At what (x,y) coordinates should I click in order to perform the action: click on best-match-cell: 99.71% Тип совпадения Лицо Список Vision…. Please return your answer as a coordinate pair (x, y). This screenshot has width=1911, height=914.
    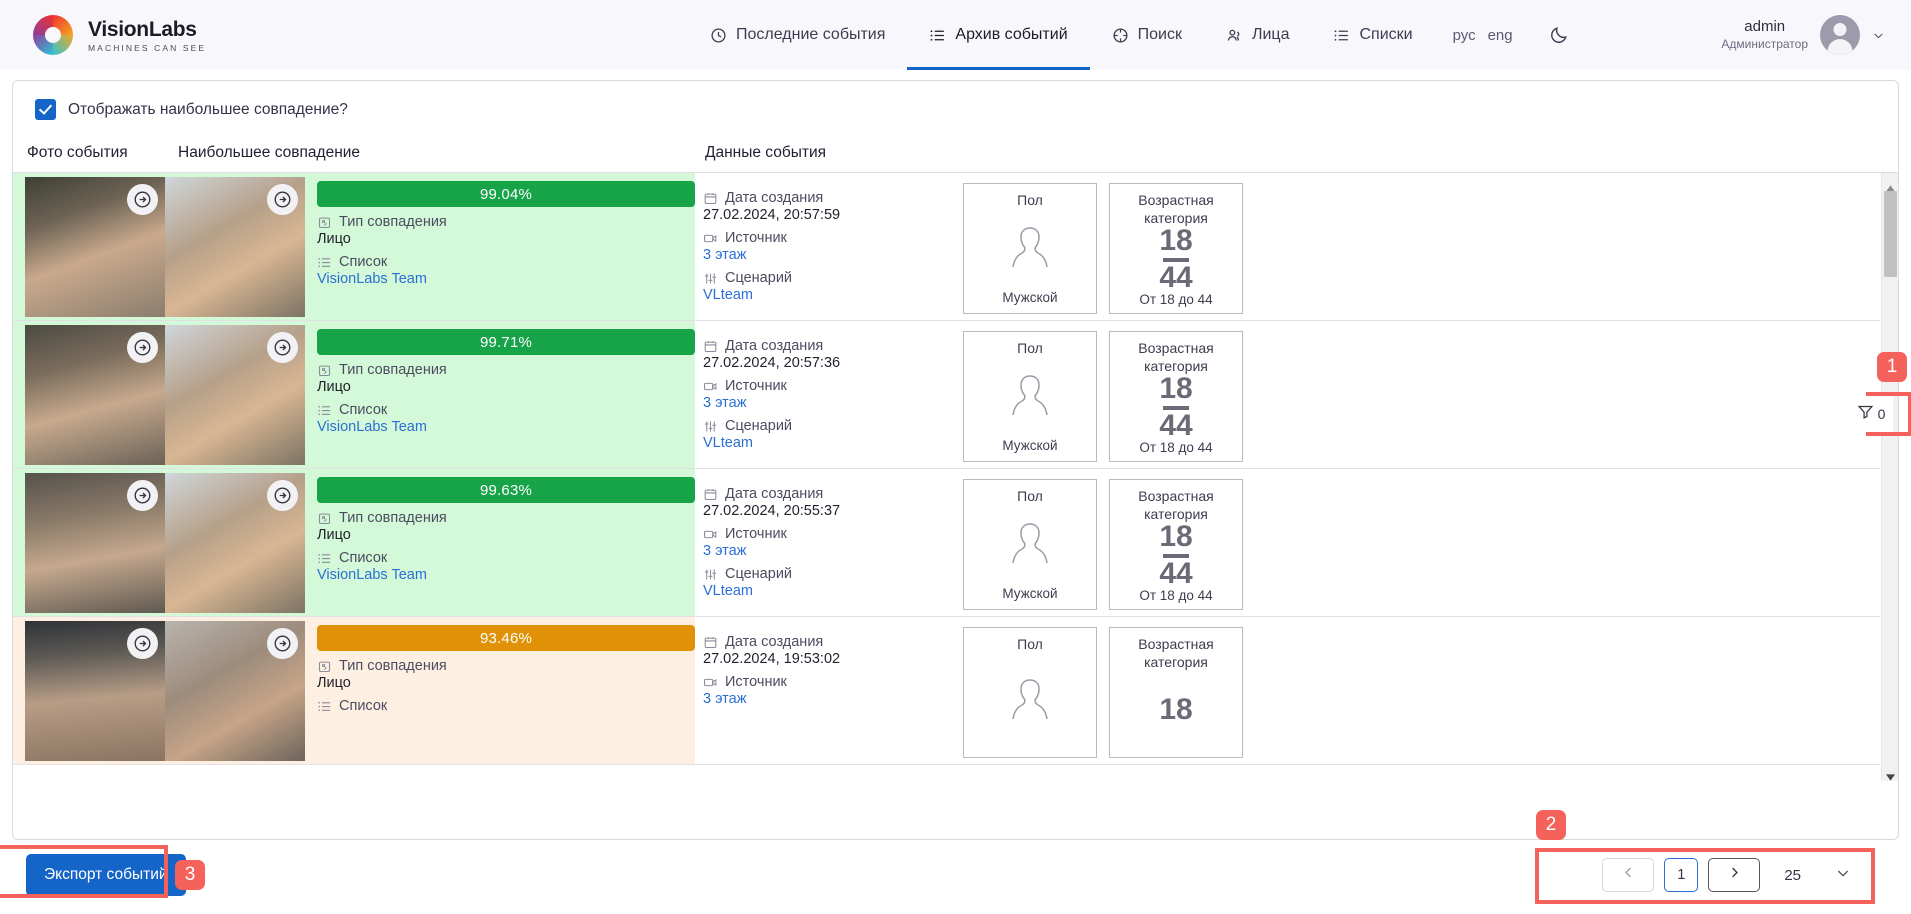
    Looking at the image, I should click on (430, 394).